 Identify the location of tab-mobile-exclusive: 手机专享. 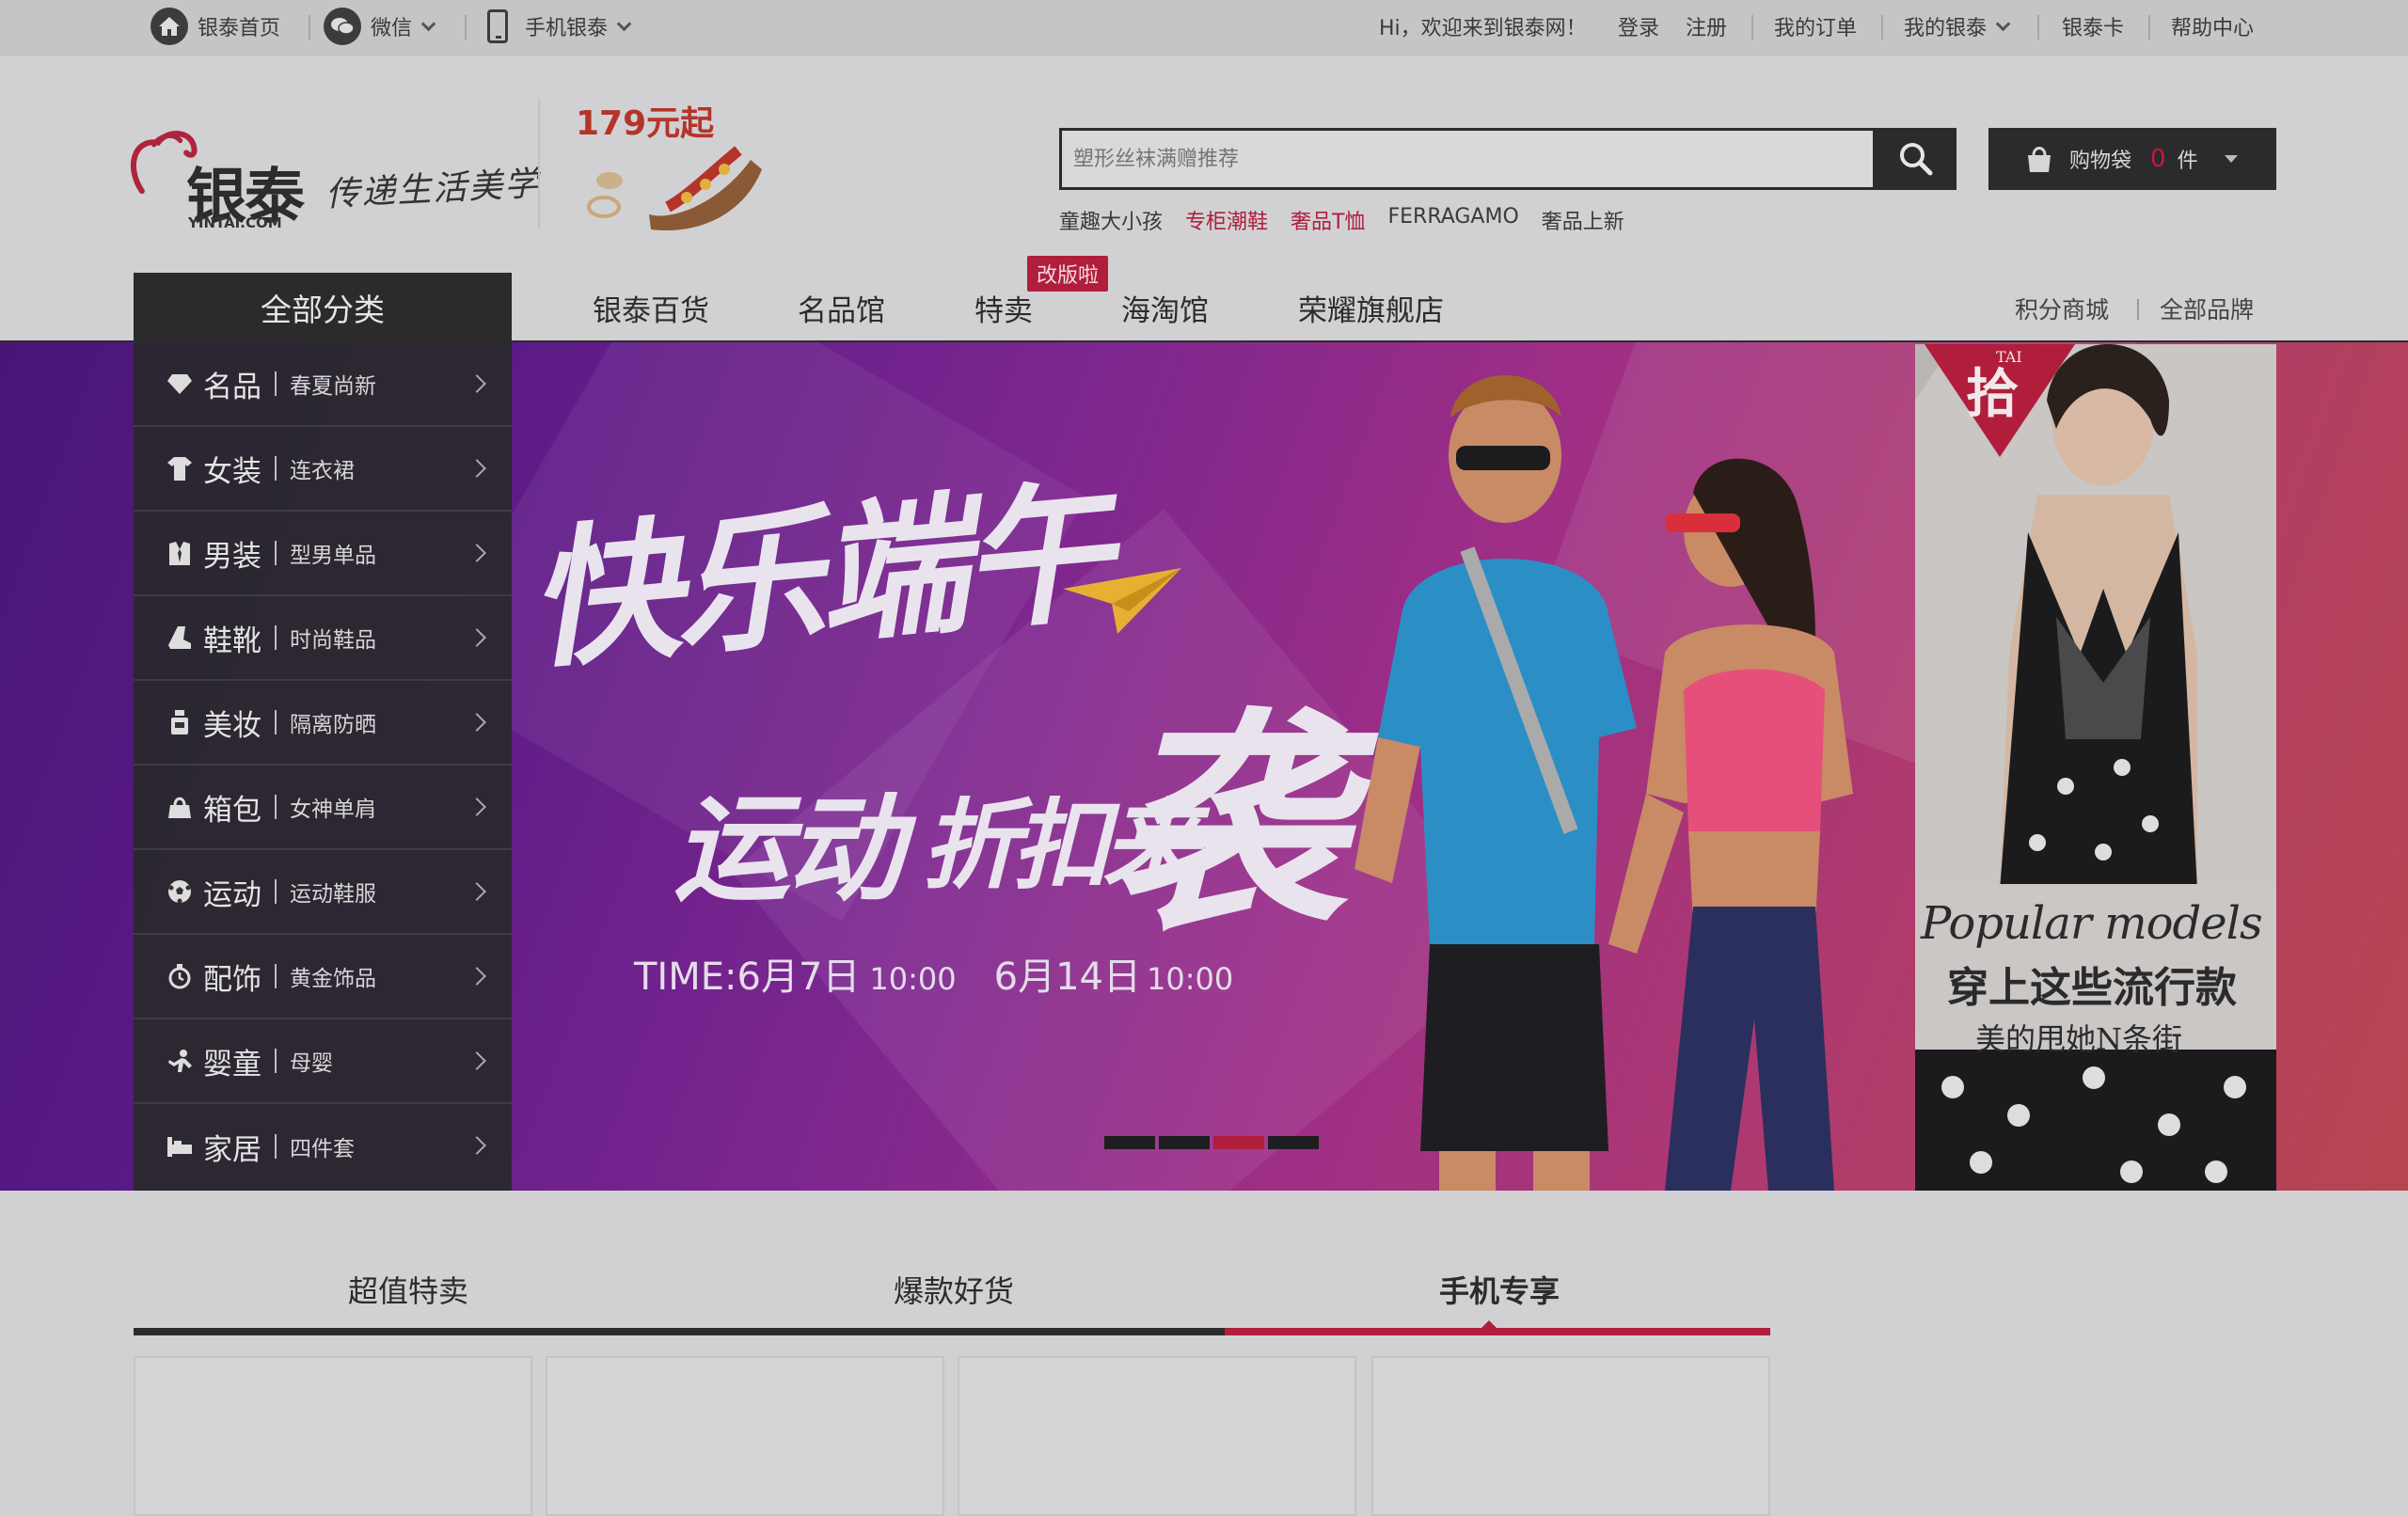
(1500, 1289).